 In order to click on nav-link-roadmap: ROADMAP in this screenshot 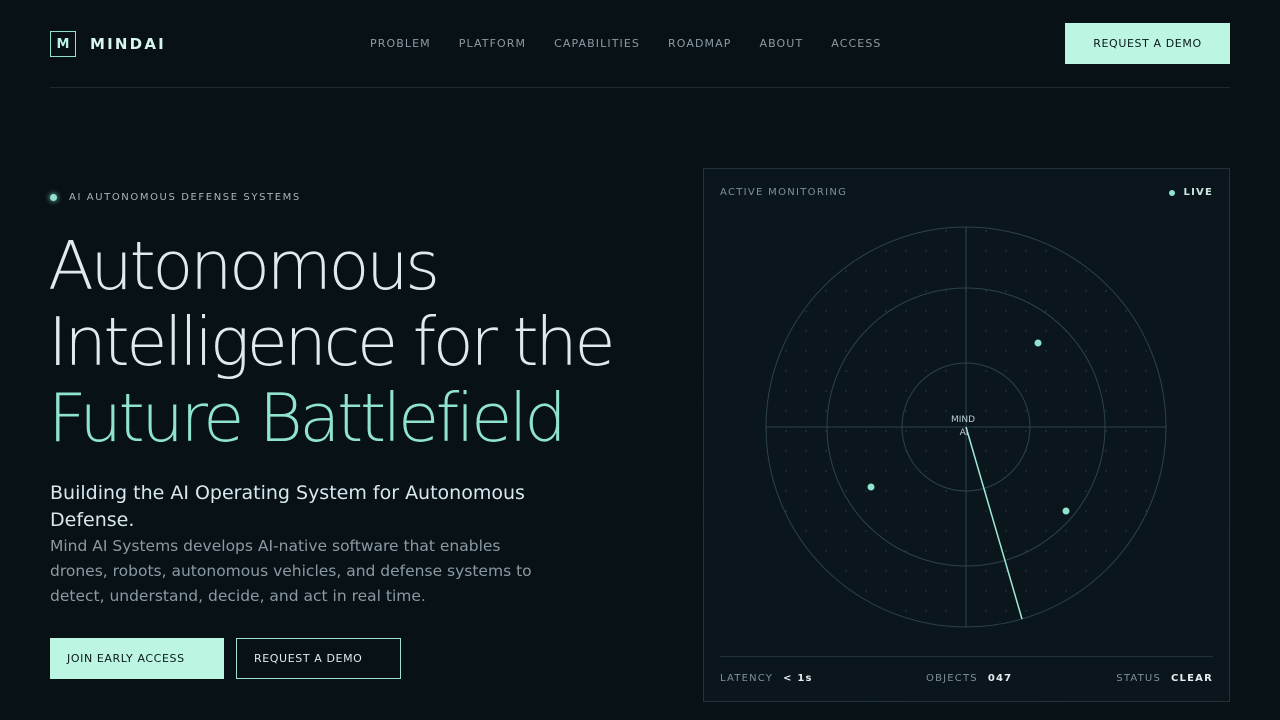, I will do `click(699, 43)`.